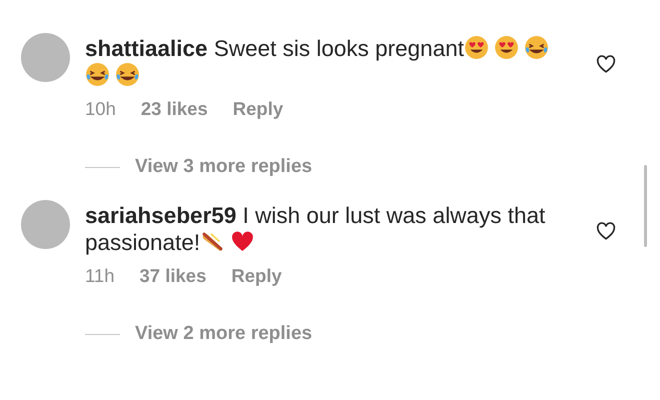 Image resolution: width=660 pixels, height=400 pixels. What do you see at coordinates (332, 62) in the screenshot?
I see `comment-text: shattiaalice Sweet sis looks pregnant` at bounding box center [332, 62].